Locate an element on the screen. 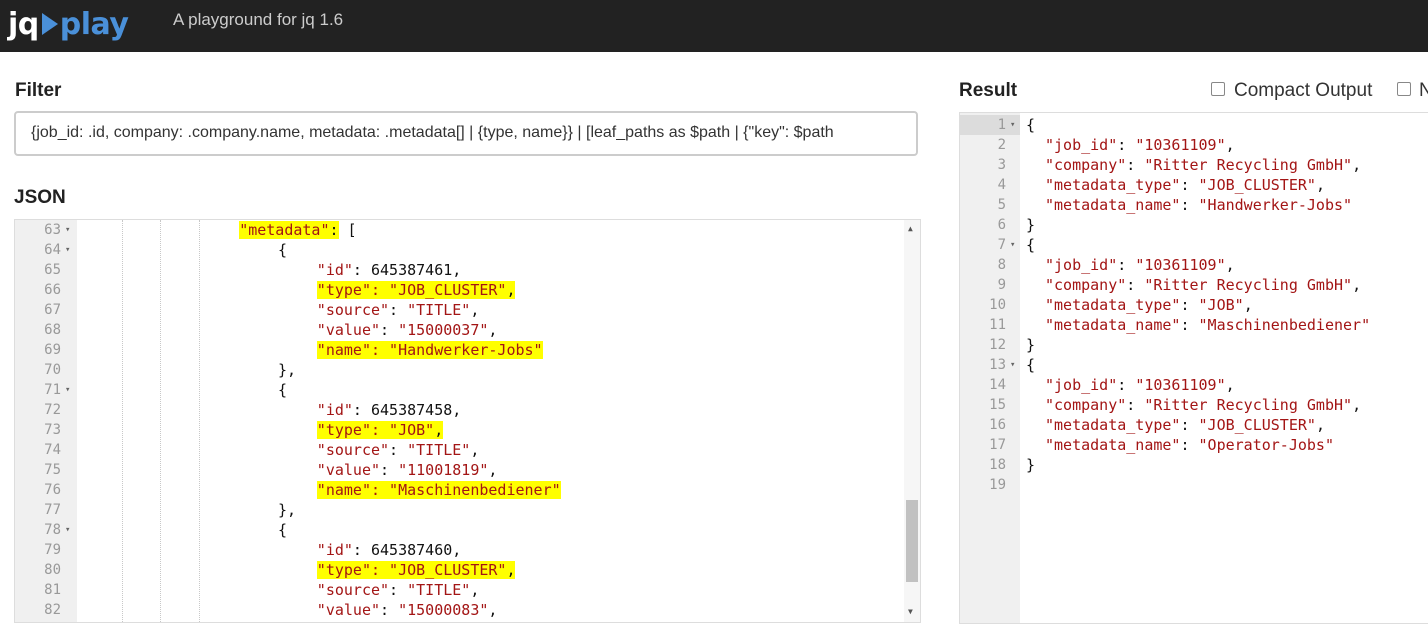 The height and width of the screenshot is (624, 1428). highlighted-token: "JOB_CLUSTER" is located at coordinates (448, 290).